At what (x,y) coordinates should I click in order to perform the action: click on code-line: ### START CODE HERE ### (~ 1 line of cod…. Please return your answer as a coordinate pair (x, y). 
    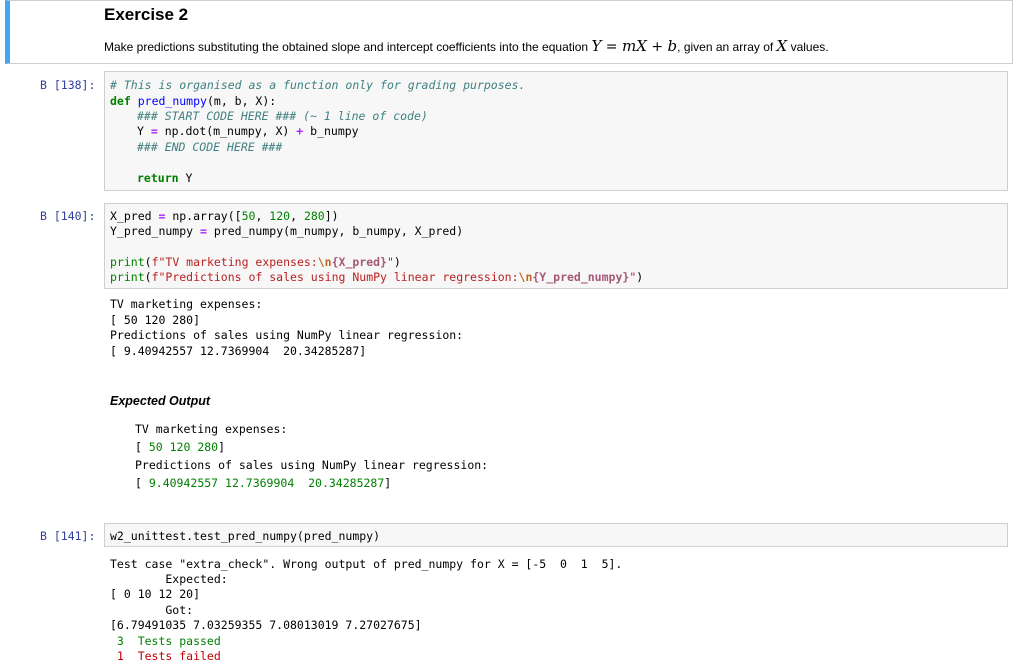
    Looking at the image, I should click on (282, 116).